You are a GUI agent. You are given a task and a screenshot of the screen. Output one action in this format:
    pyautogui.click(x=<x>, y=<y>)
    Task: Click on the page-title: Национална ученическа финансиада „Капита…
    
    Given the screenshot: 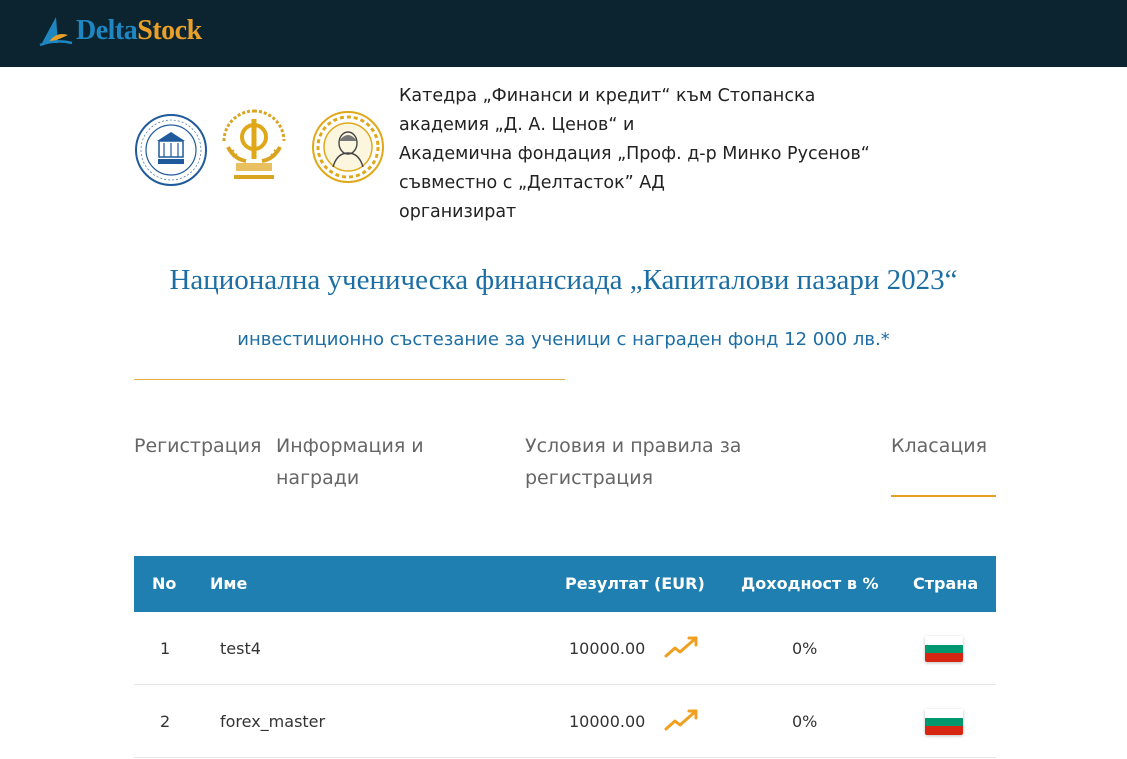 What is the action you would take?
    pyautogui.click(x=563, y=280)
    